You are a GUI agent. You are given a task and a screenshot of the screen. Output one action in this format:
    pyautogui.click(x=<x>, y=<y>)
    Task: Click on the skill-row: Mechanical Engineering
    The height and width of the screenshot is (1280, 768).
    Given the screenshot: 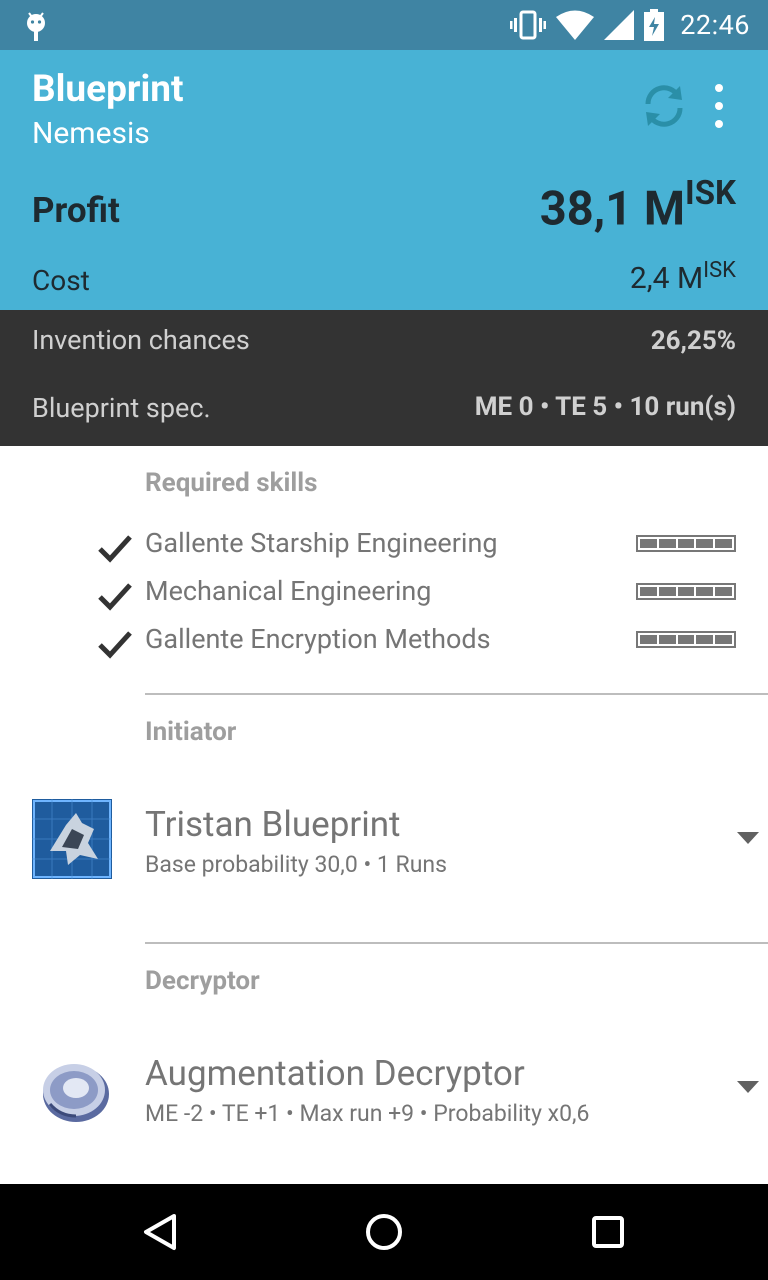 What is the action you would take?
    pyautogui.click(x=384, y=599)
    